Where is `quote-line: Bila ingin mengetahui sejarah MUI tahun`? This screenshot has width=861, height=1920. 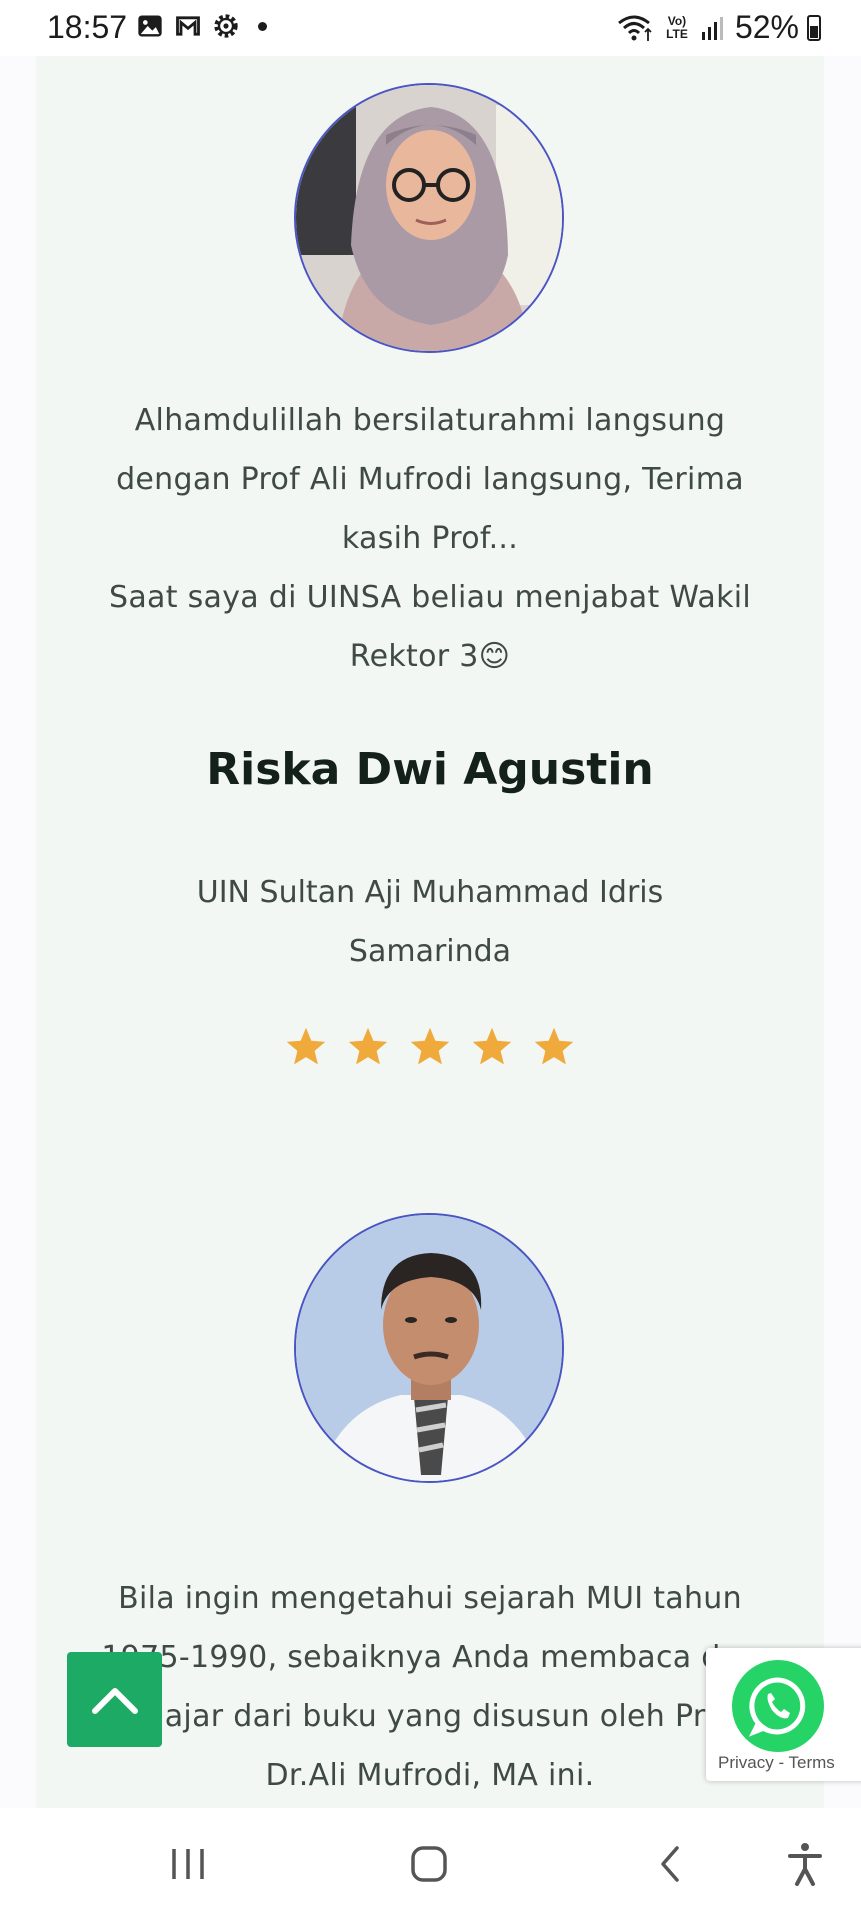
quote-line: Bila ingin mengetahui sejarah MUI tahun is located at coordinates (430, 1598).